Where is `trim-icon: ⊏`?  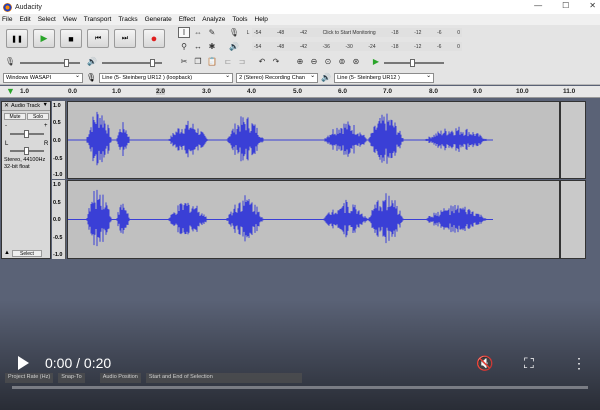
trim-icon: ⊏ is located at coordinates (228, 61).